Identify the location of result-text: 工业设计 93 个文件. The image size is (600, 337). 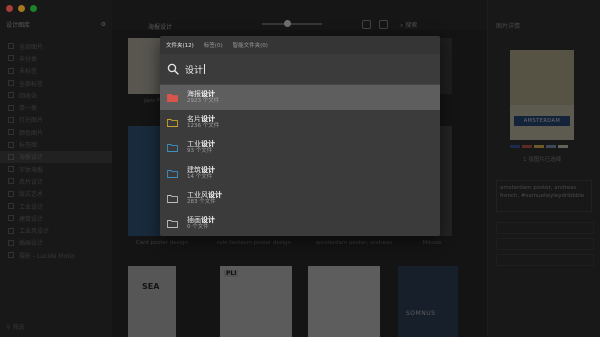
(201, 147).